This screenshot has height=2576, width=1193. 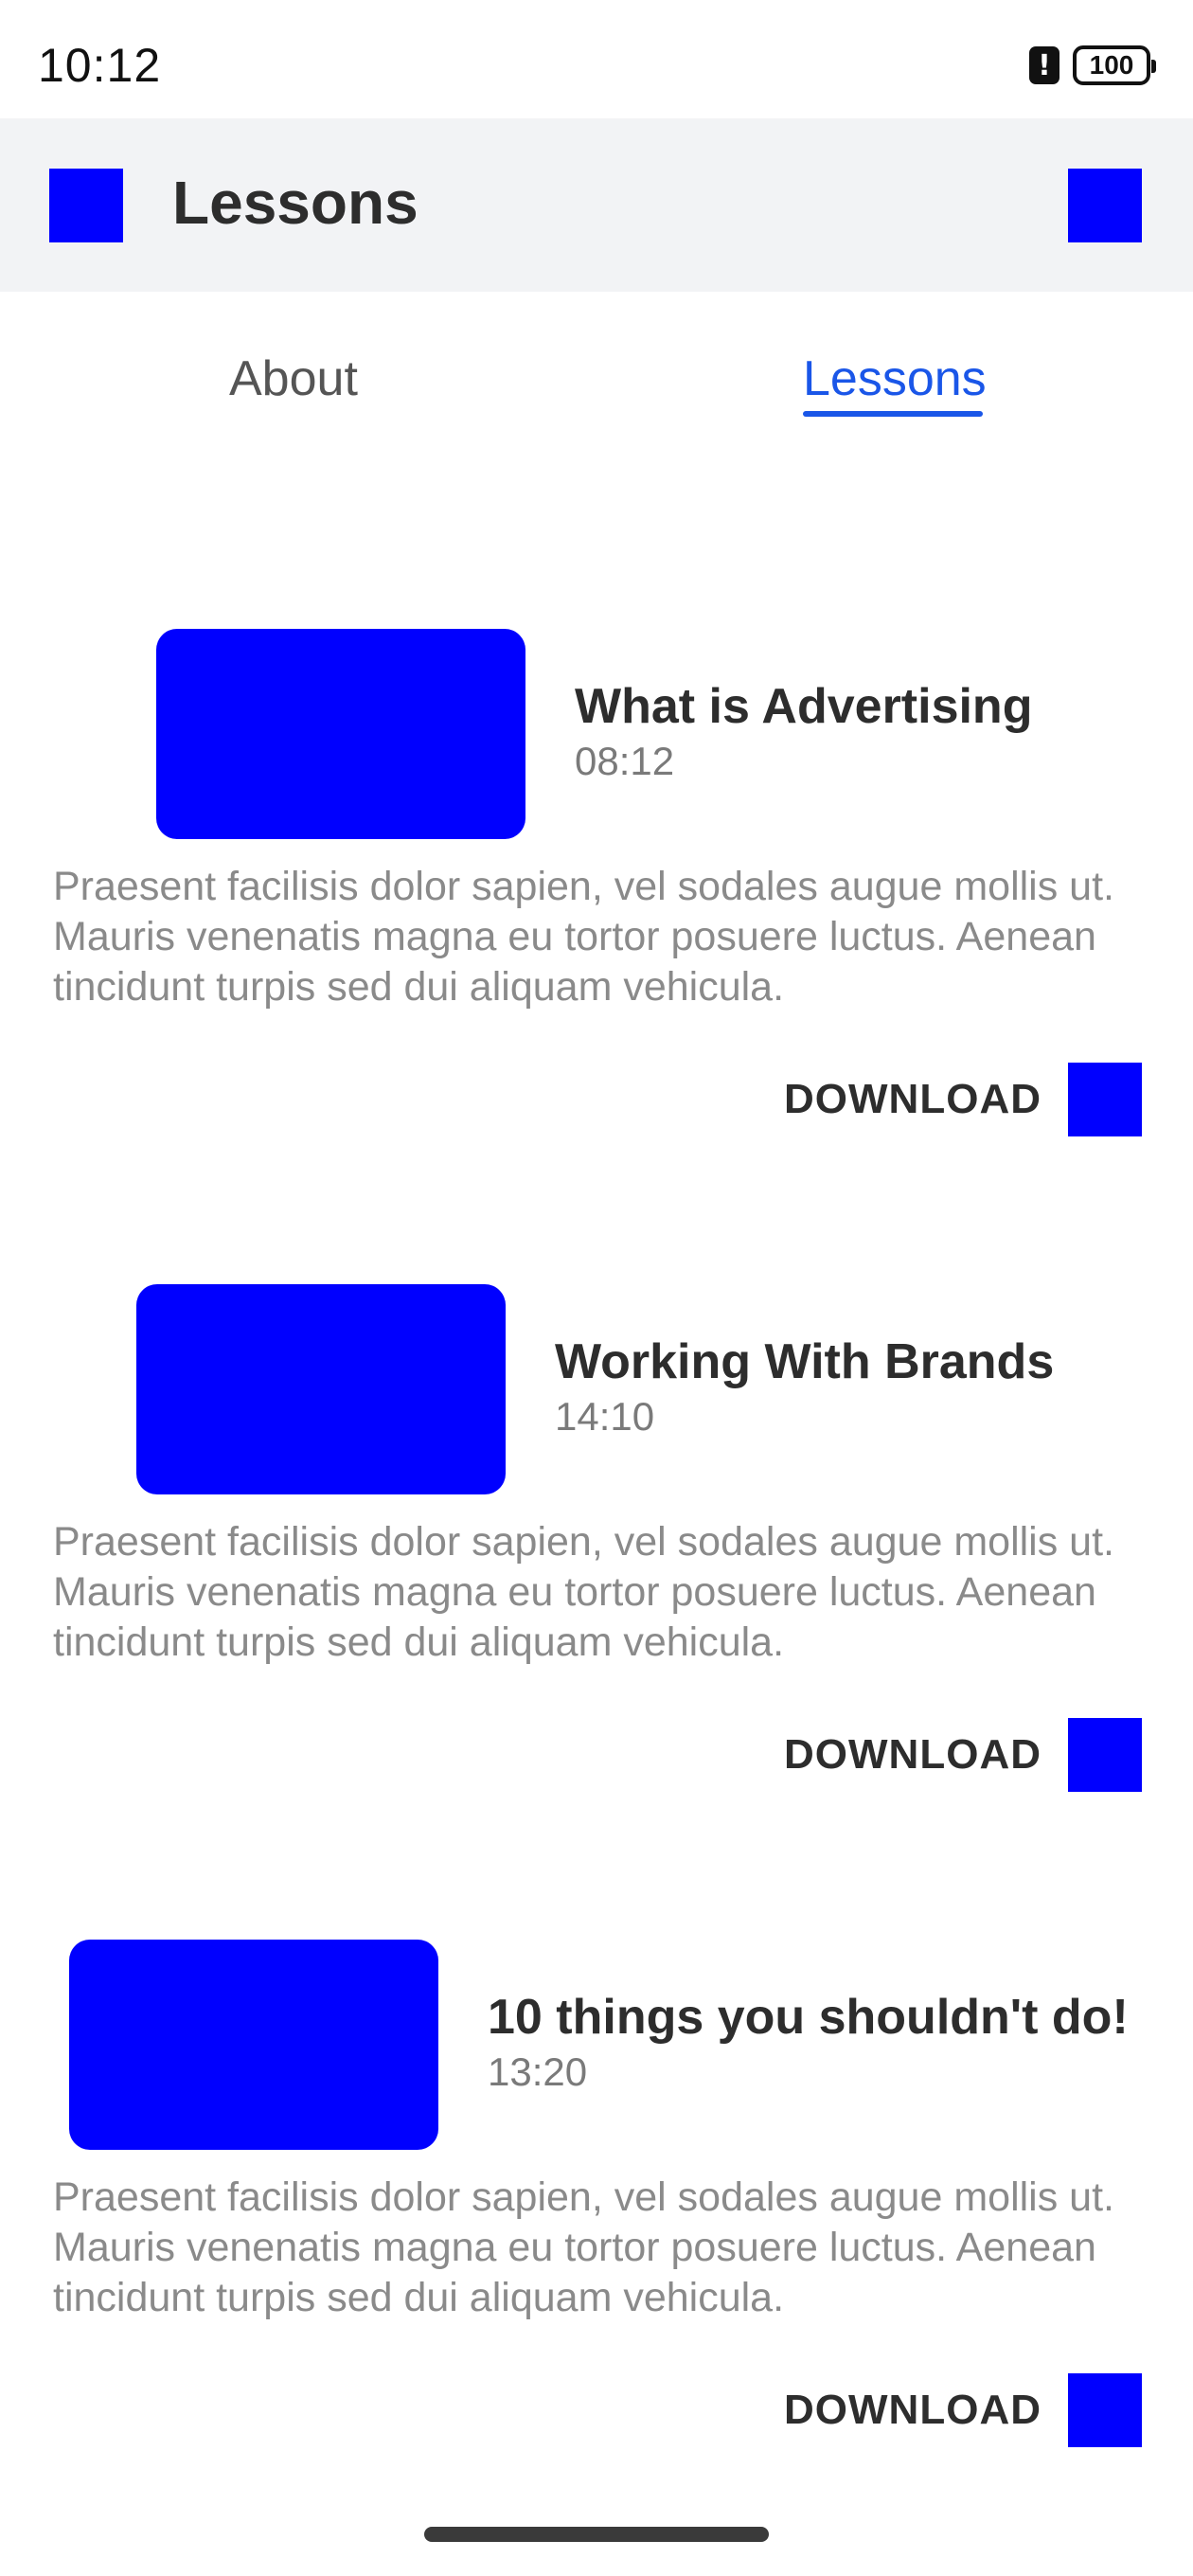 What do you see at coordinates (804, 706) in the screenshot?
I see `lesson-title: What is Advertising` at bounding box center [804, 706].